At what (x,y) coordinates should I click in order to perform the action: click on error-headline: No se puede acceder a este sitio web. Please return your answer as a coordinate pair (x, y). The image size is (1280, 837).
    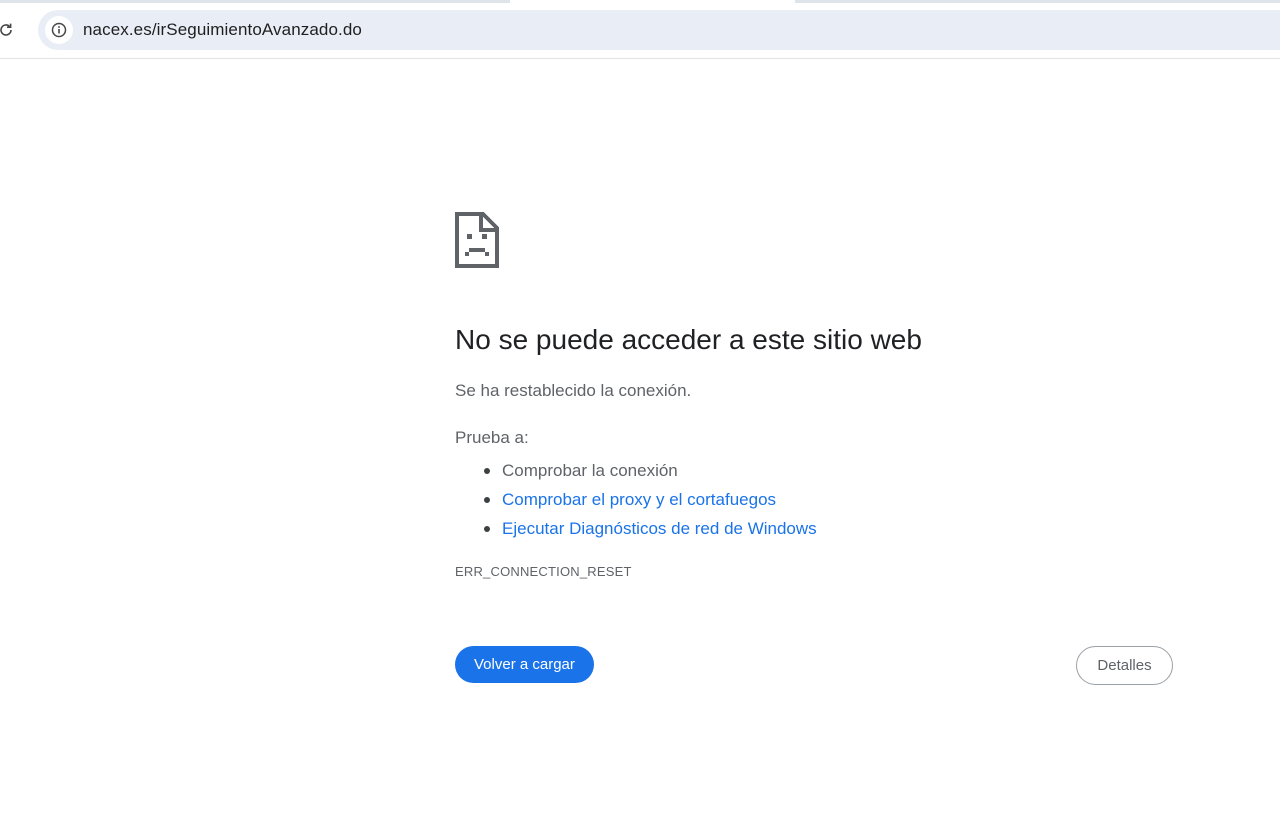
    Looking at the image, I should click on (688, 339).